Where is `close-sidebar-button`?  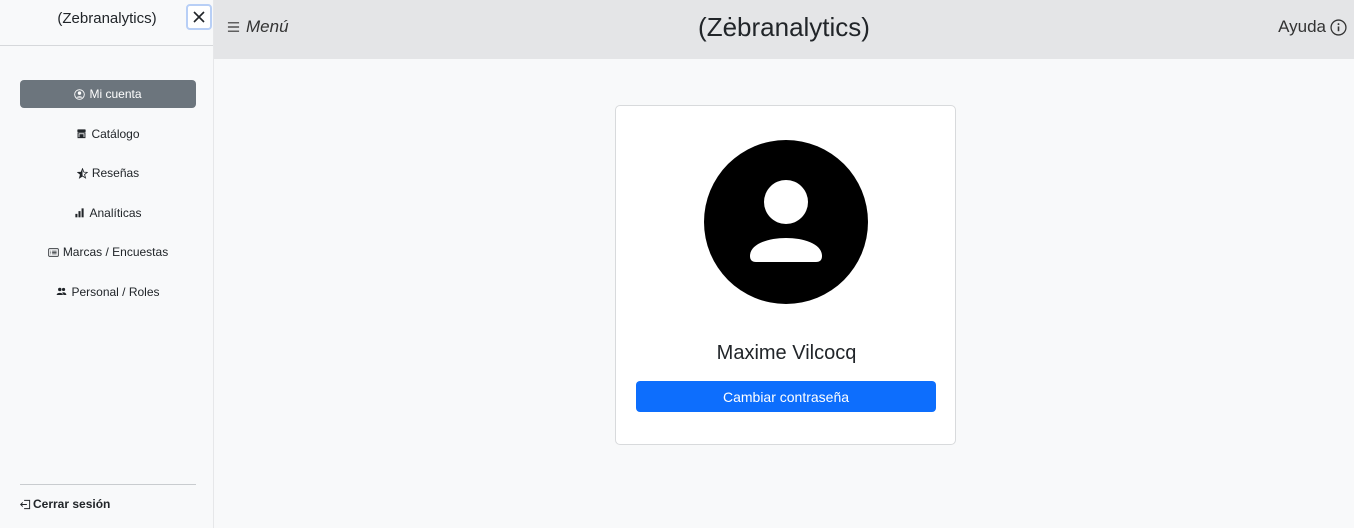 close-sidebar-button is located at coordinates (199, 17).